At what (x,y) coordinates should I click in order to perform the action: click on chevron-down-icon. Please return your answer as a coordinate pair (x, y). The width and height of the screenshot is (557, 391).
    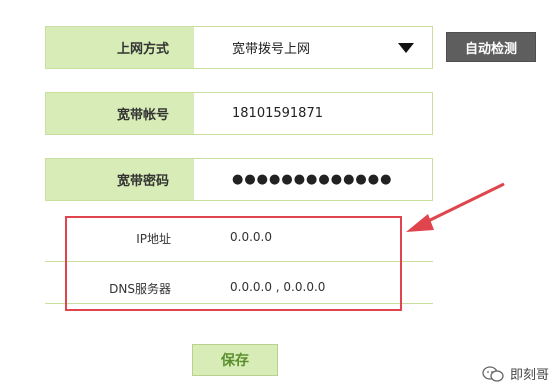
    Looking at the image, I should click on (406, 48).